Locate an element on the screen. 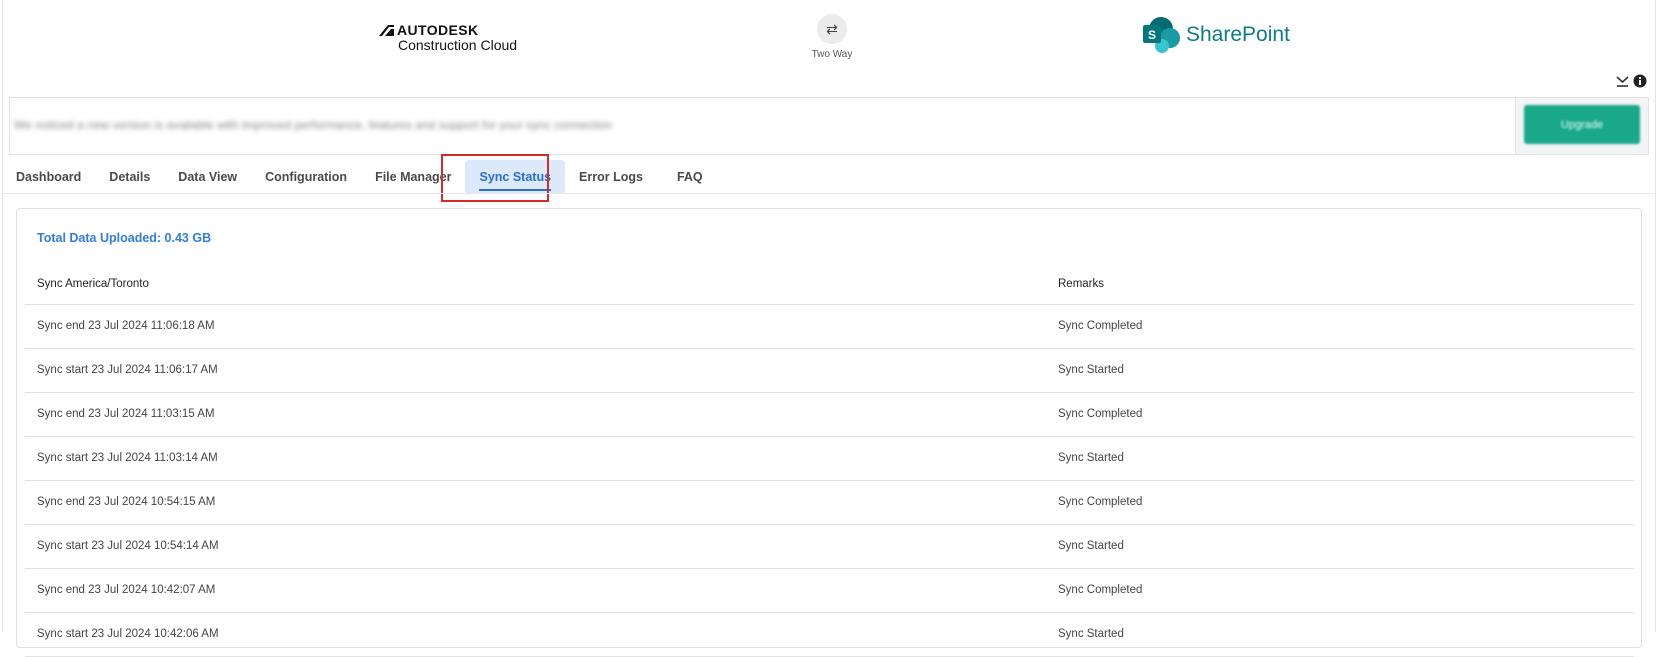 The width and height of the screenshot is (1658, 657). sync-direction-label: Two Way is located at coordinates (832, 54).